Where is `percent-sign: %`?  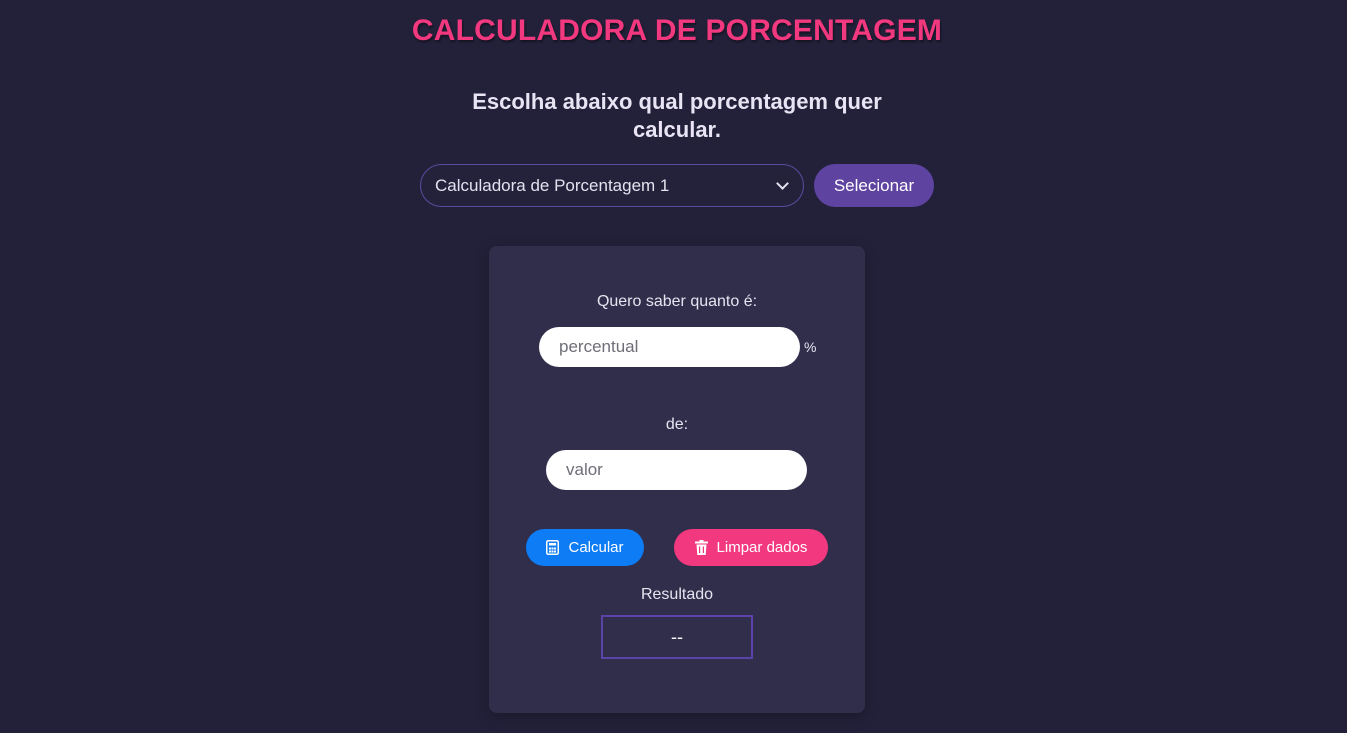 percent-sign: % is located at coordinates (810, 347).